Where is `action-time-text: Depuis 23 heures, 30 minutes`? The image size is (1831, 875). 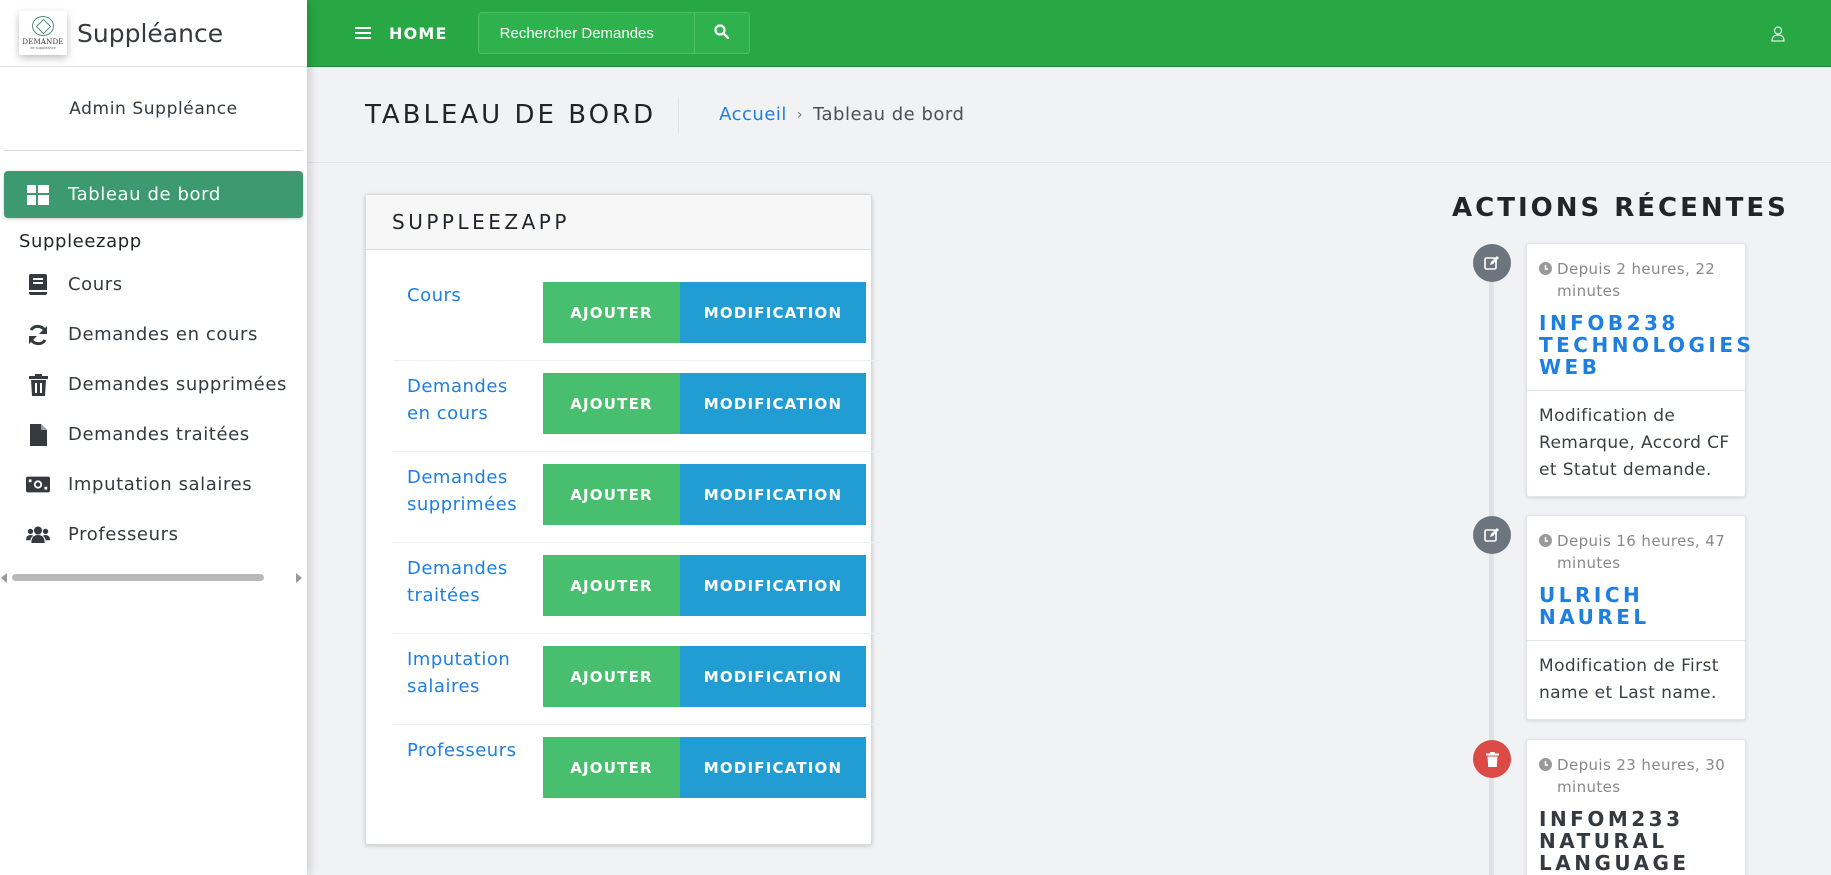
action-time-text: Depuis 23 heures, 30 minutes is located at coordinates (1641, 776).